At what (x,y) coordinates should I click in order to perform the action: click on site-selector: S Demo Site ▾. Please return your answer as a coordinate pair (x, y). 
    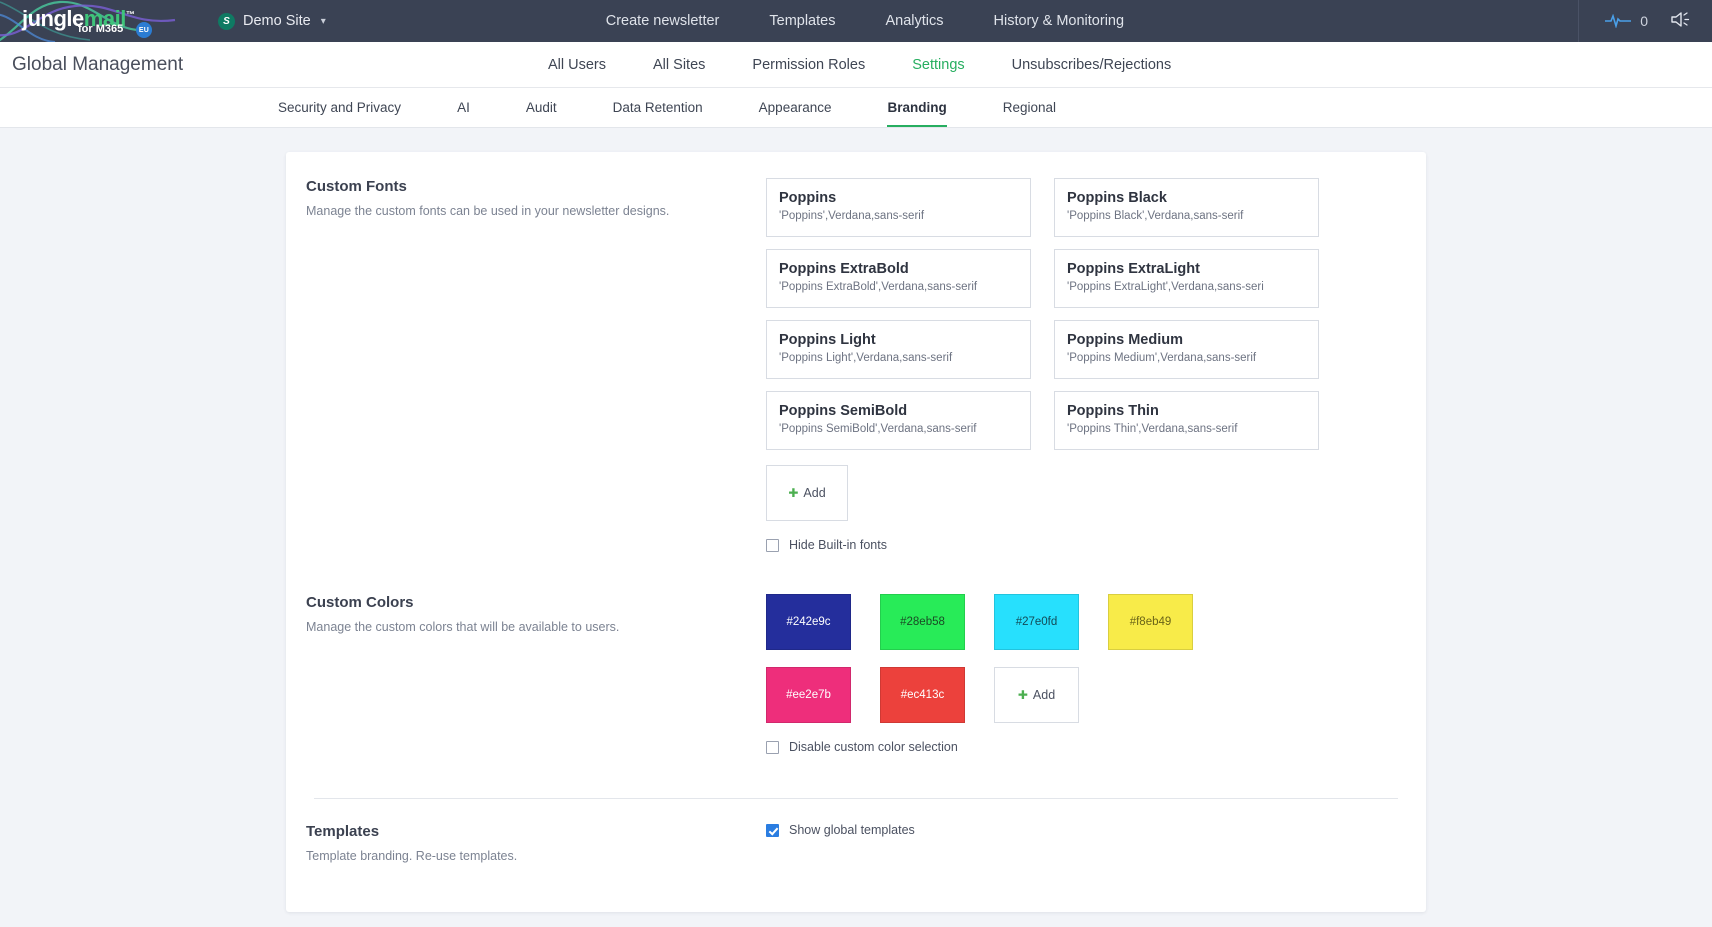
    Looking at the image, I should click on (272, 21).